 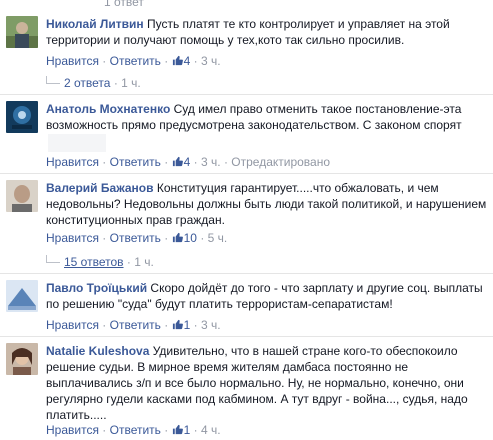 I want to click on comment-time: 4 ч., so click(x=211, y=430).